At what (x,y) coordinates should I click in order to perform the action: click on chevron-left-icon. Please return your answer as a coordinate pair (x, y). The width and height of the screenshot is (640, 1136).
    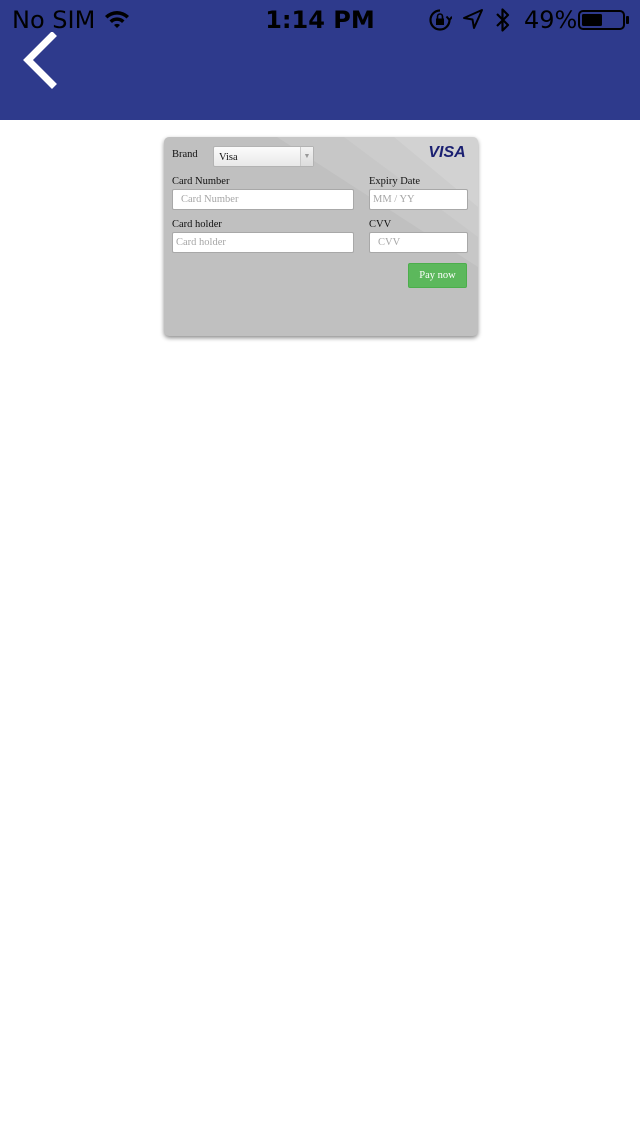
    Looking at the image, I should click on (40, 60).